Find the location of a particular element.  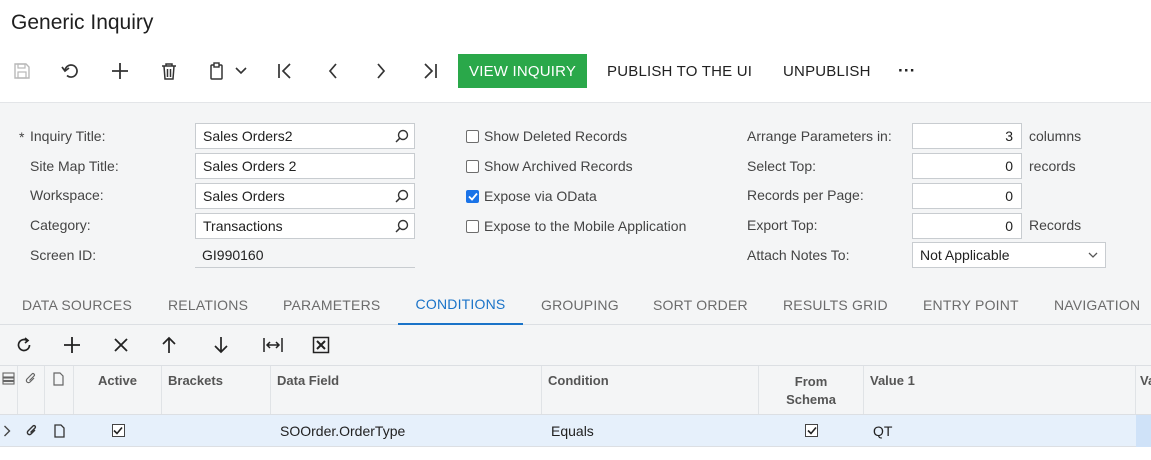

tab-grouping: GROUPING is located at coordinates (580, 304).